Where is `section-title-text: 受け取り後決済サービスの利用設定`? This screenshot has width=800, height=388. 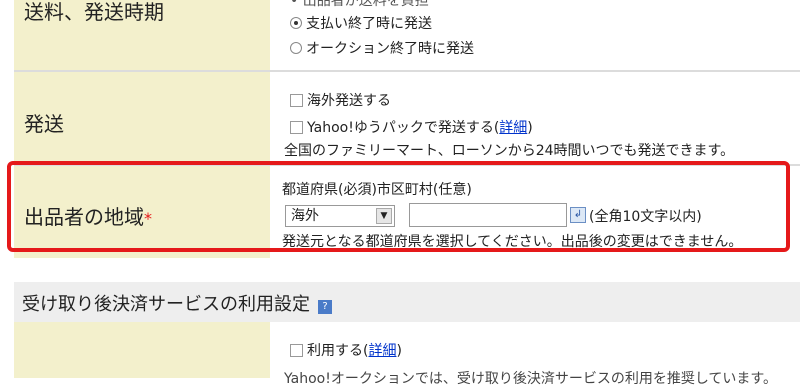
section-title-text: 受け取り後決済サービスの利用設定 is located at coordinates (166, 304).